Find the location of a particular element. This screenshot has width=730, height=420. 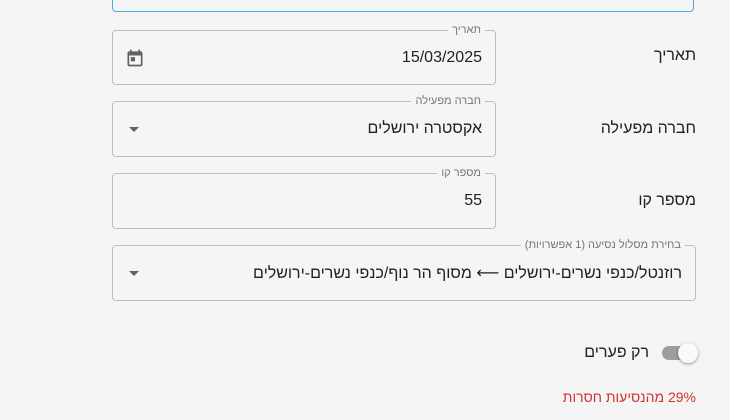

date-row-label: תאריך is located at coordinates (674, 55).